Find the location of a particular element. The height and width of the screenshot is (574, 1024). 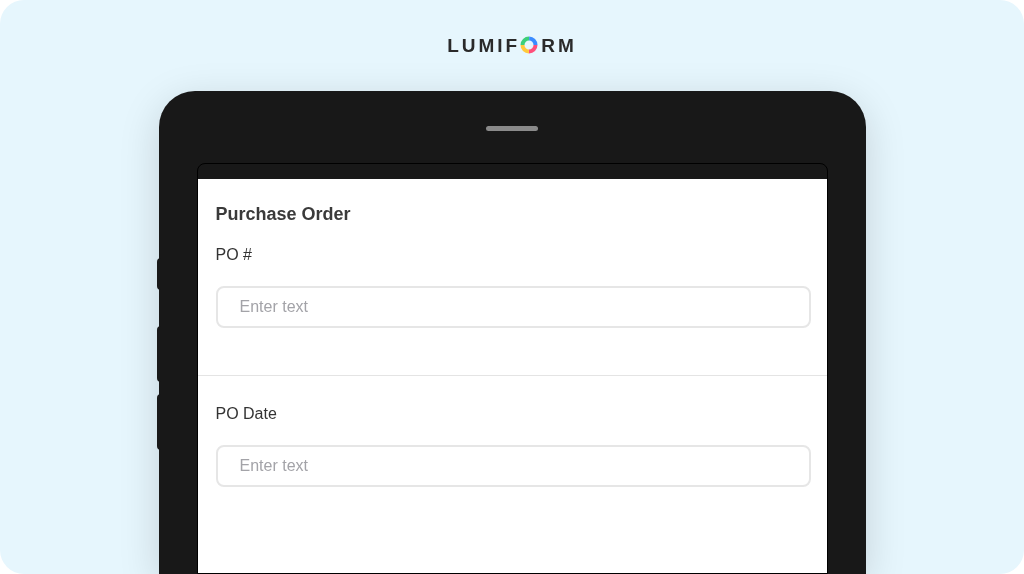

logo-ring-icon is located at coordinates (529, 45).